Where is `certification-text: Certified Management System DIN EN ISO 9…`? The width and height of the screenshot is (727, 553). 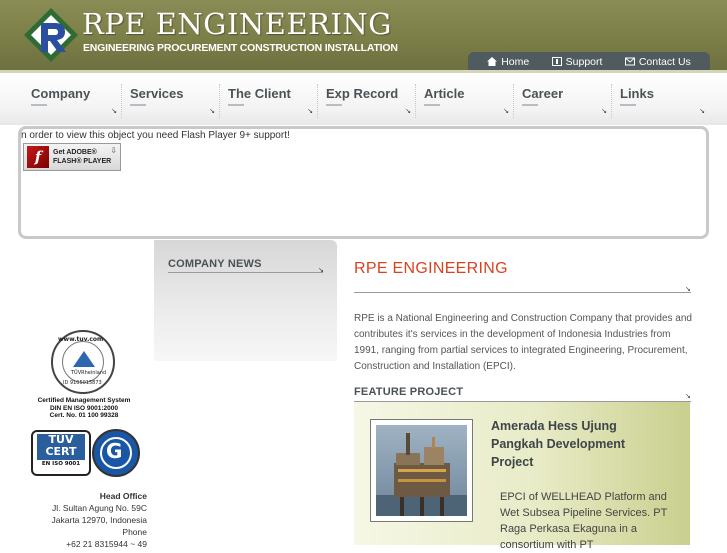 certification-text: Certified Management System DIN EN ISO 9… is located at coordinates (84, 408).